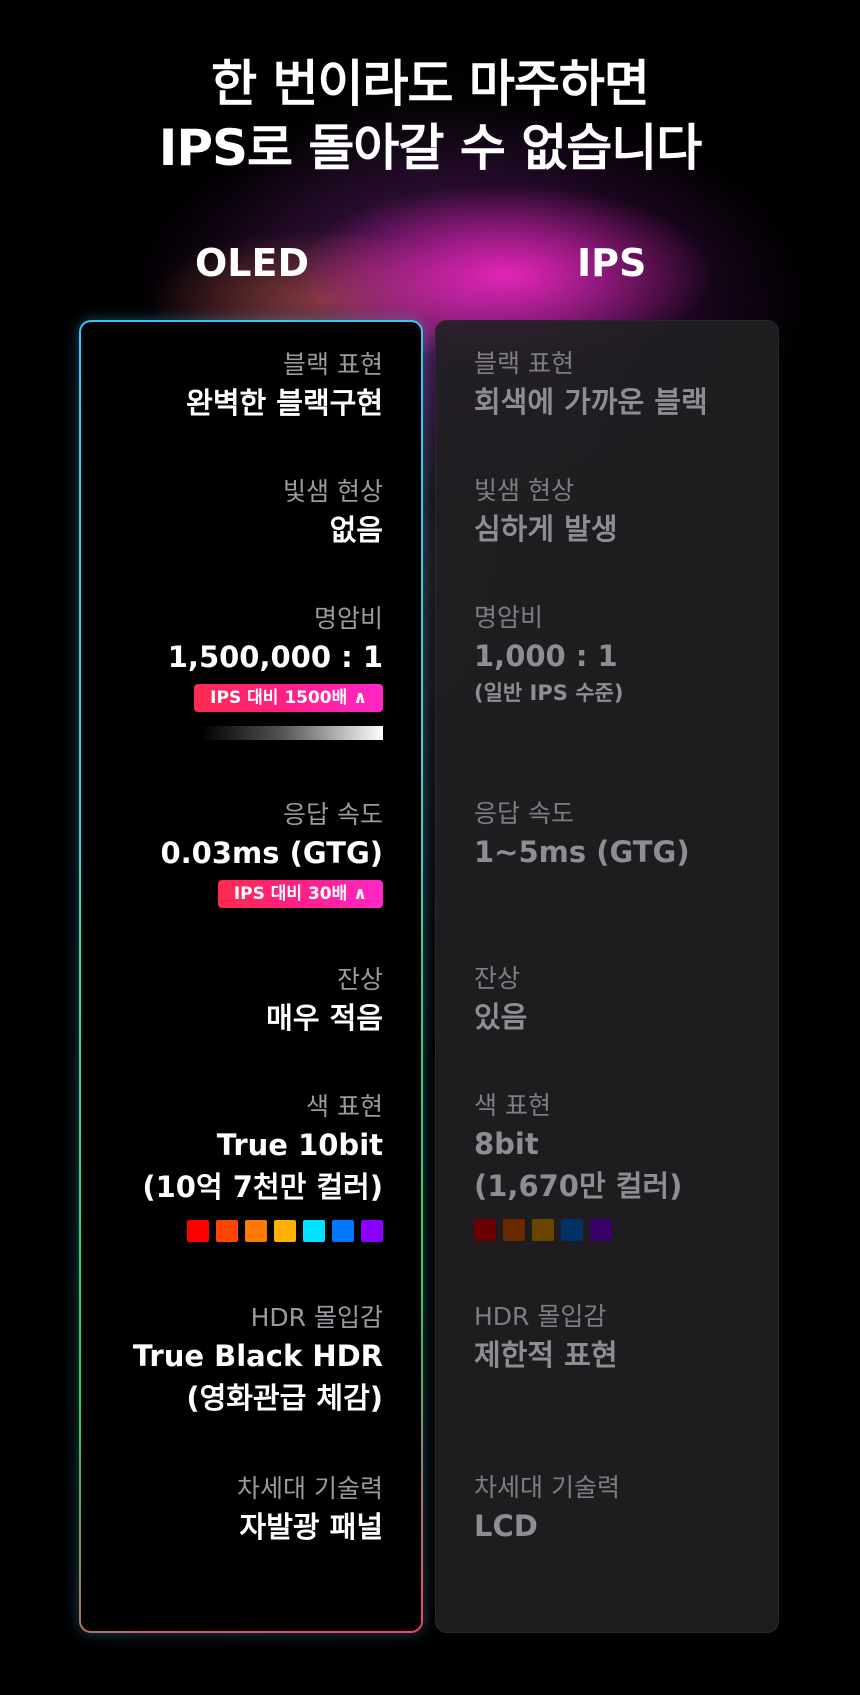  I want to click on ips-response-row: 응답 속도 1~5ms (GTG), so click(624, 835).